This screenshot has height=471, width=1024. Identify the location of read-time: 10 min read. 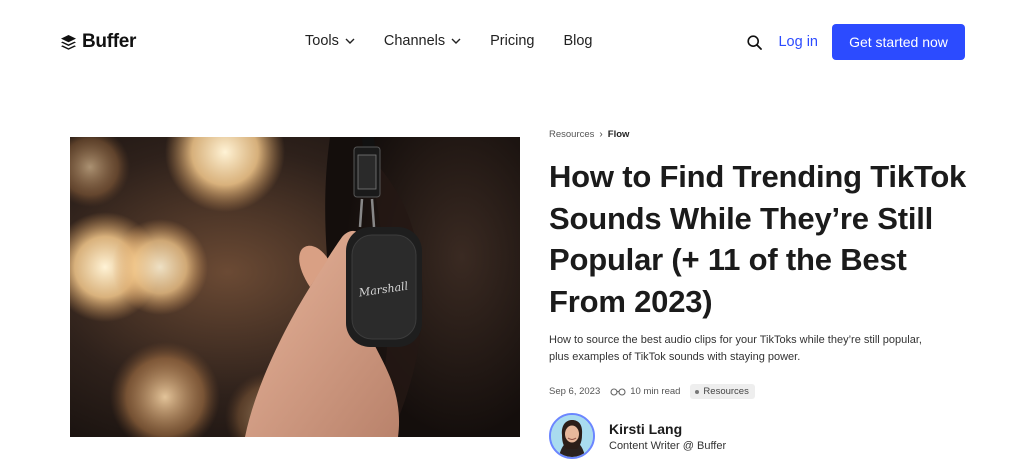
(645, 391).